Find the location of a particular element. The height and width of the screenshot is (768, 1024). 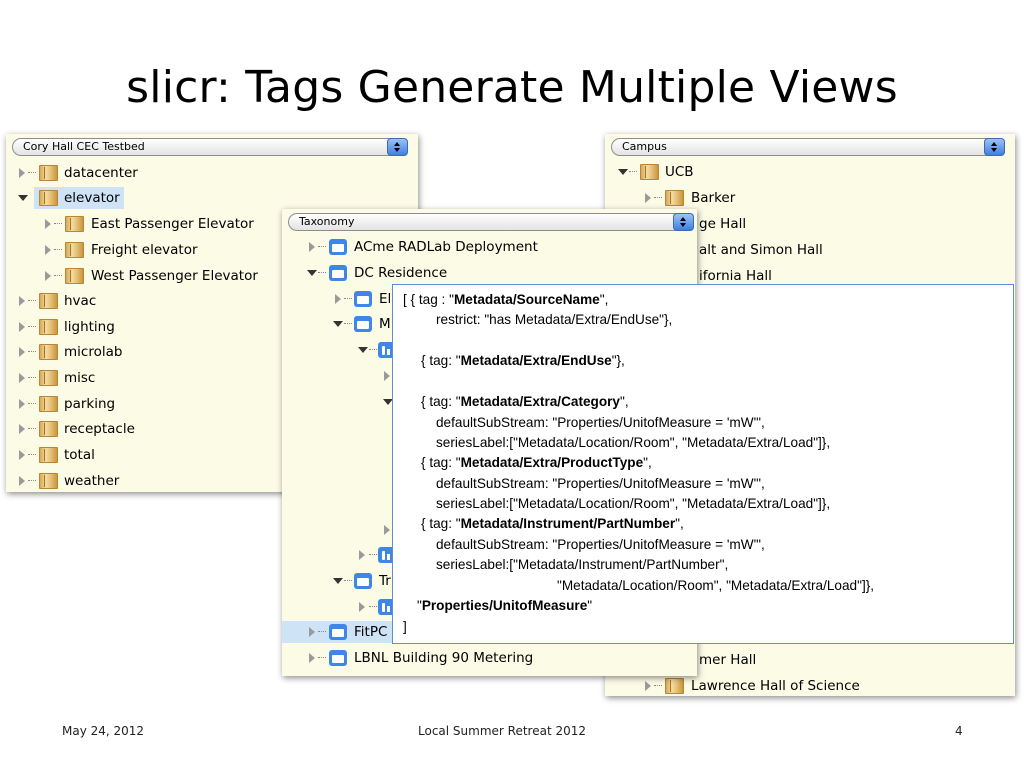

tree-item-elevator: elevator is located at coordinates (79, 198).